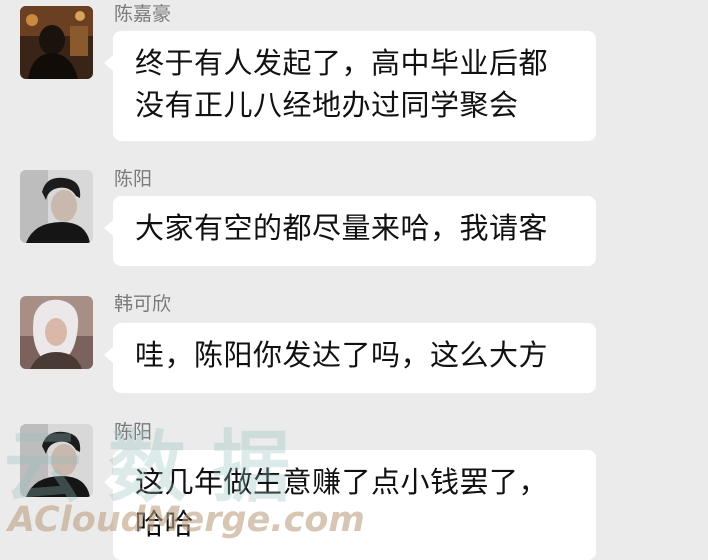  Describe the element at coordinates (342, 63) in the screenshot. I see `message-text-line: 终于有人发起了，高中毕业后都` at that location.